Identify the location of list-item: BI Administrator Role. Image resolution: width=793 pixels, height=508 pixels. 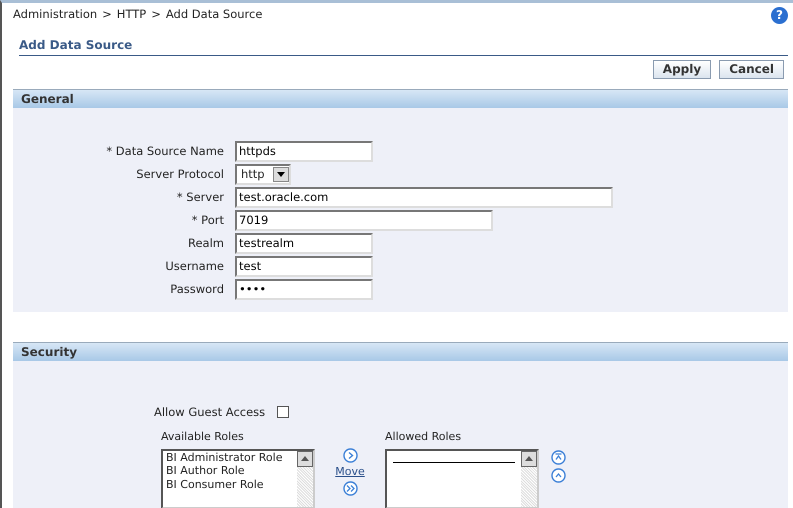
(230, 457).